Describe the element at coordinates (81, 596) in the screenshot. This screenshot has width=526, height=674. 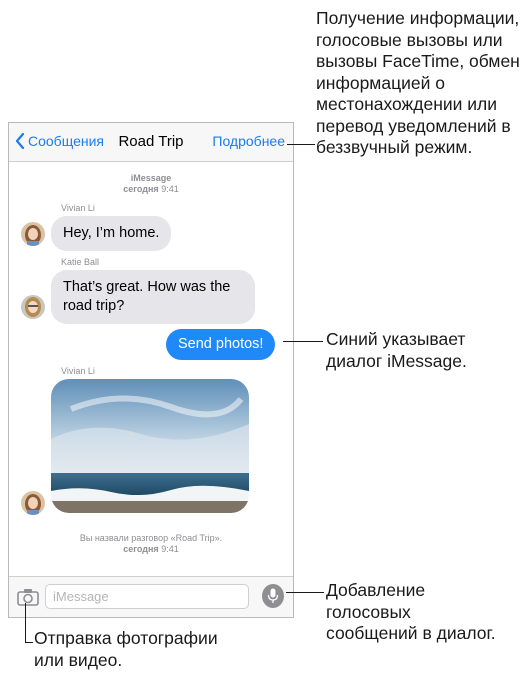
I see `message-input-placeholder: iMessage` at that location.